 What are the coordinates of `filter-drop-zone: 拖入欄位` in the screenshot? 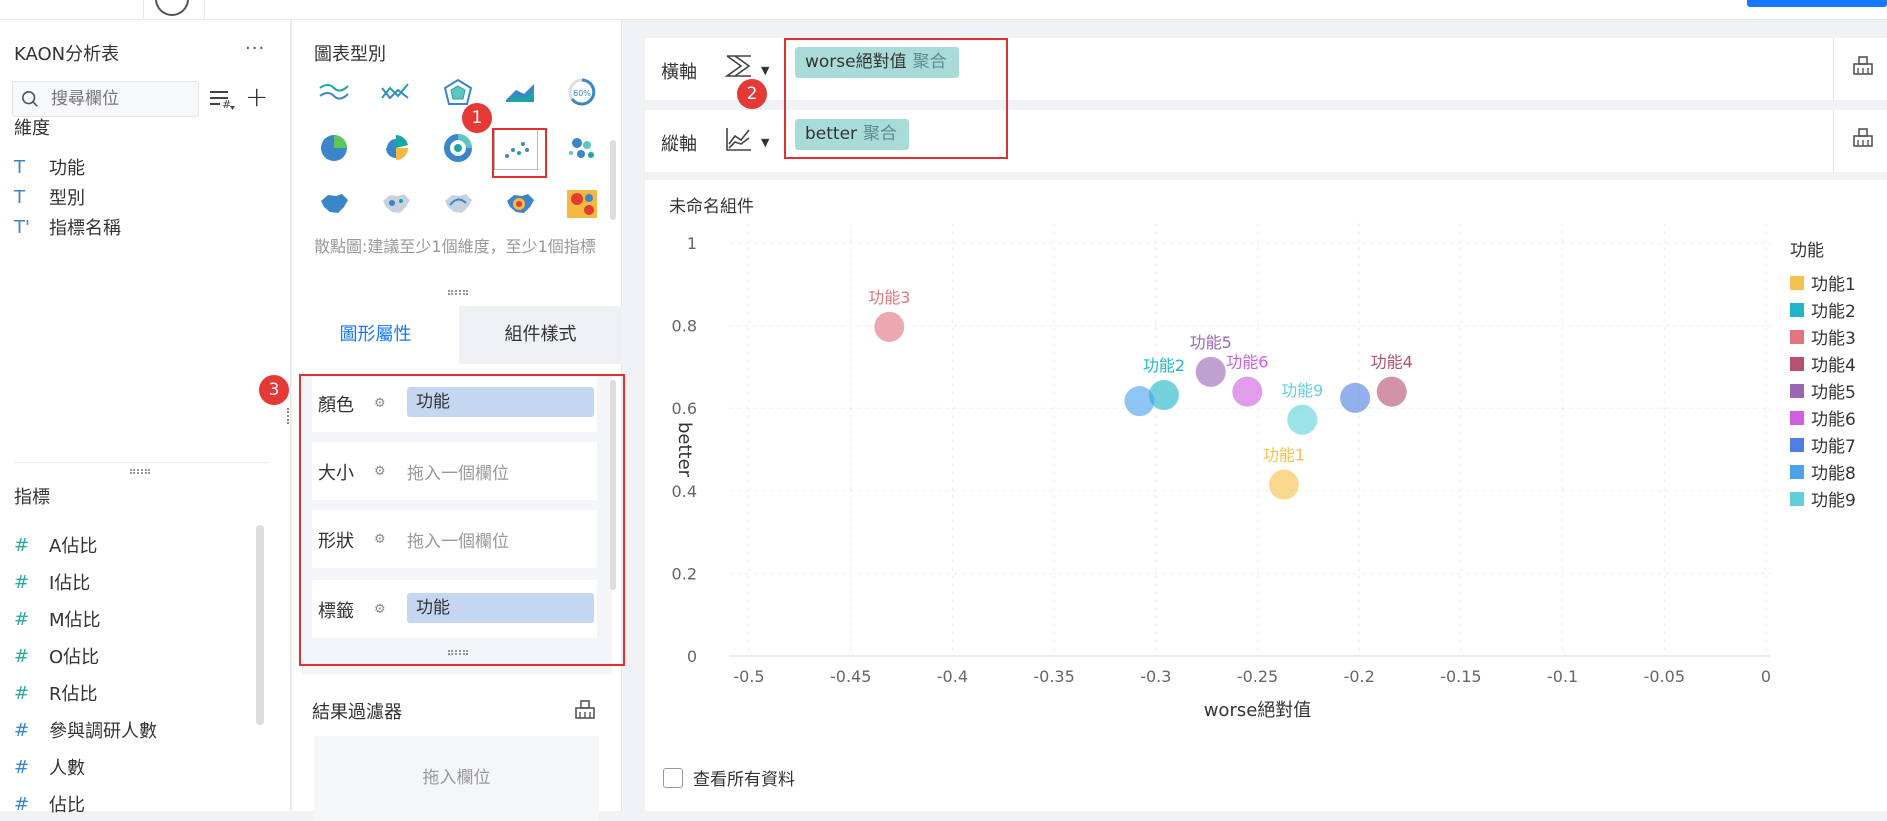 It's located at (456, 778).